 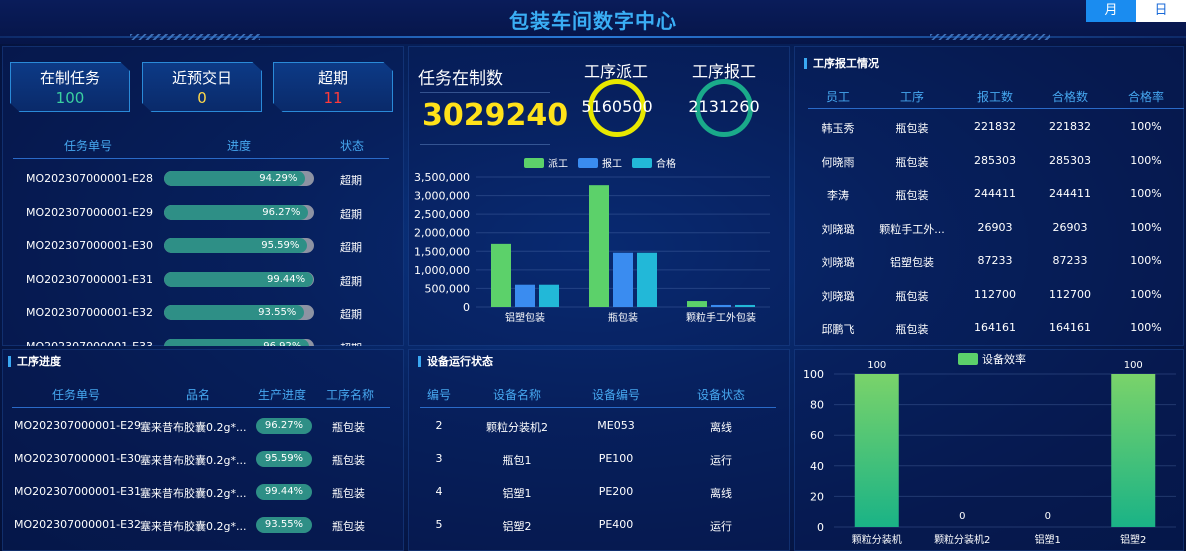 I want to click on column-header: 生产进度, so click(x=282, y=395).